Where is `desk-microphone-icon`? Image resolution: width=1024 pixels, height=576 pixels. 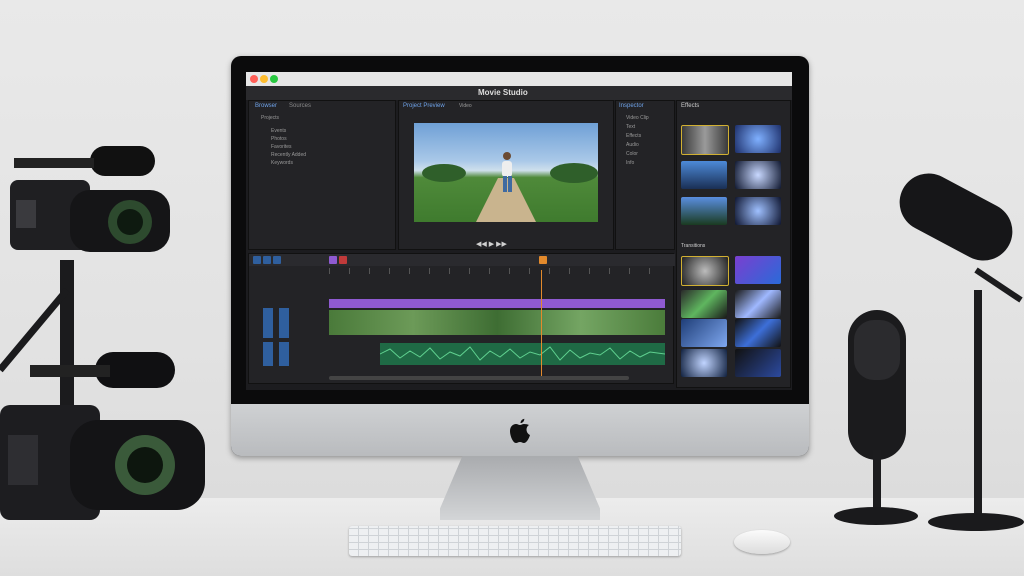
desk-microphone-icon is located at coordinates (876, 417).